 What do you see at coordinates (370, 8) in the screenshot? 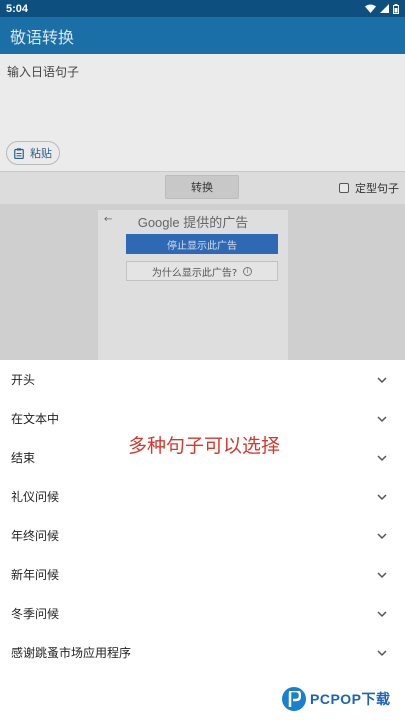
I see `wifi-icon` at bounding box center [370, 8].